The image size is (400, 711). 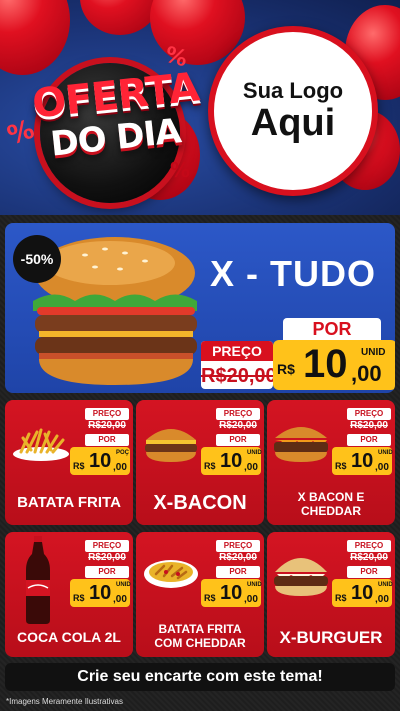 I want to click on fries-icon, so click(x=41, y=444).